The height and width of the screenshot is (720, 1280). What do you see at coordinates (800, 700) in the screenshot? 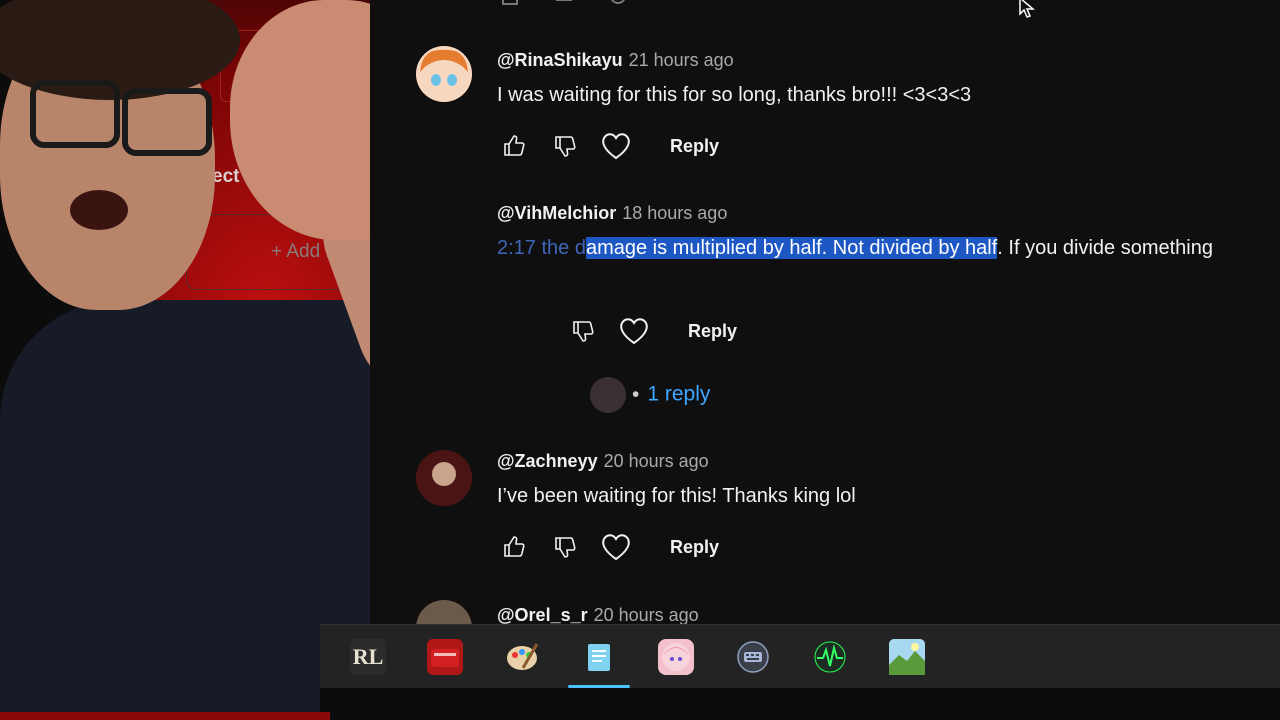
I see `screen-bottom` at bounding box center [800, 700].